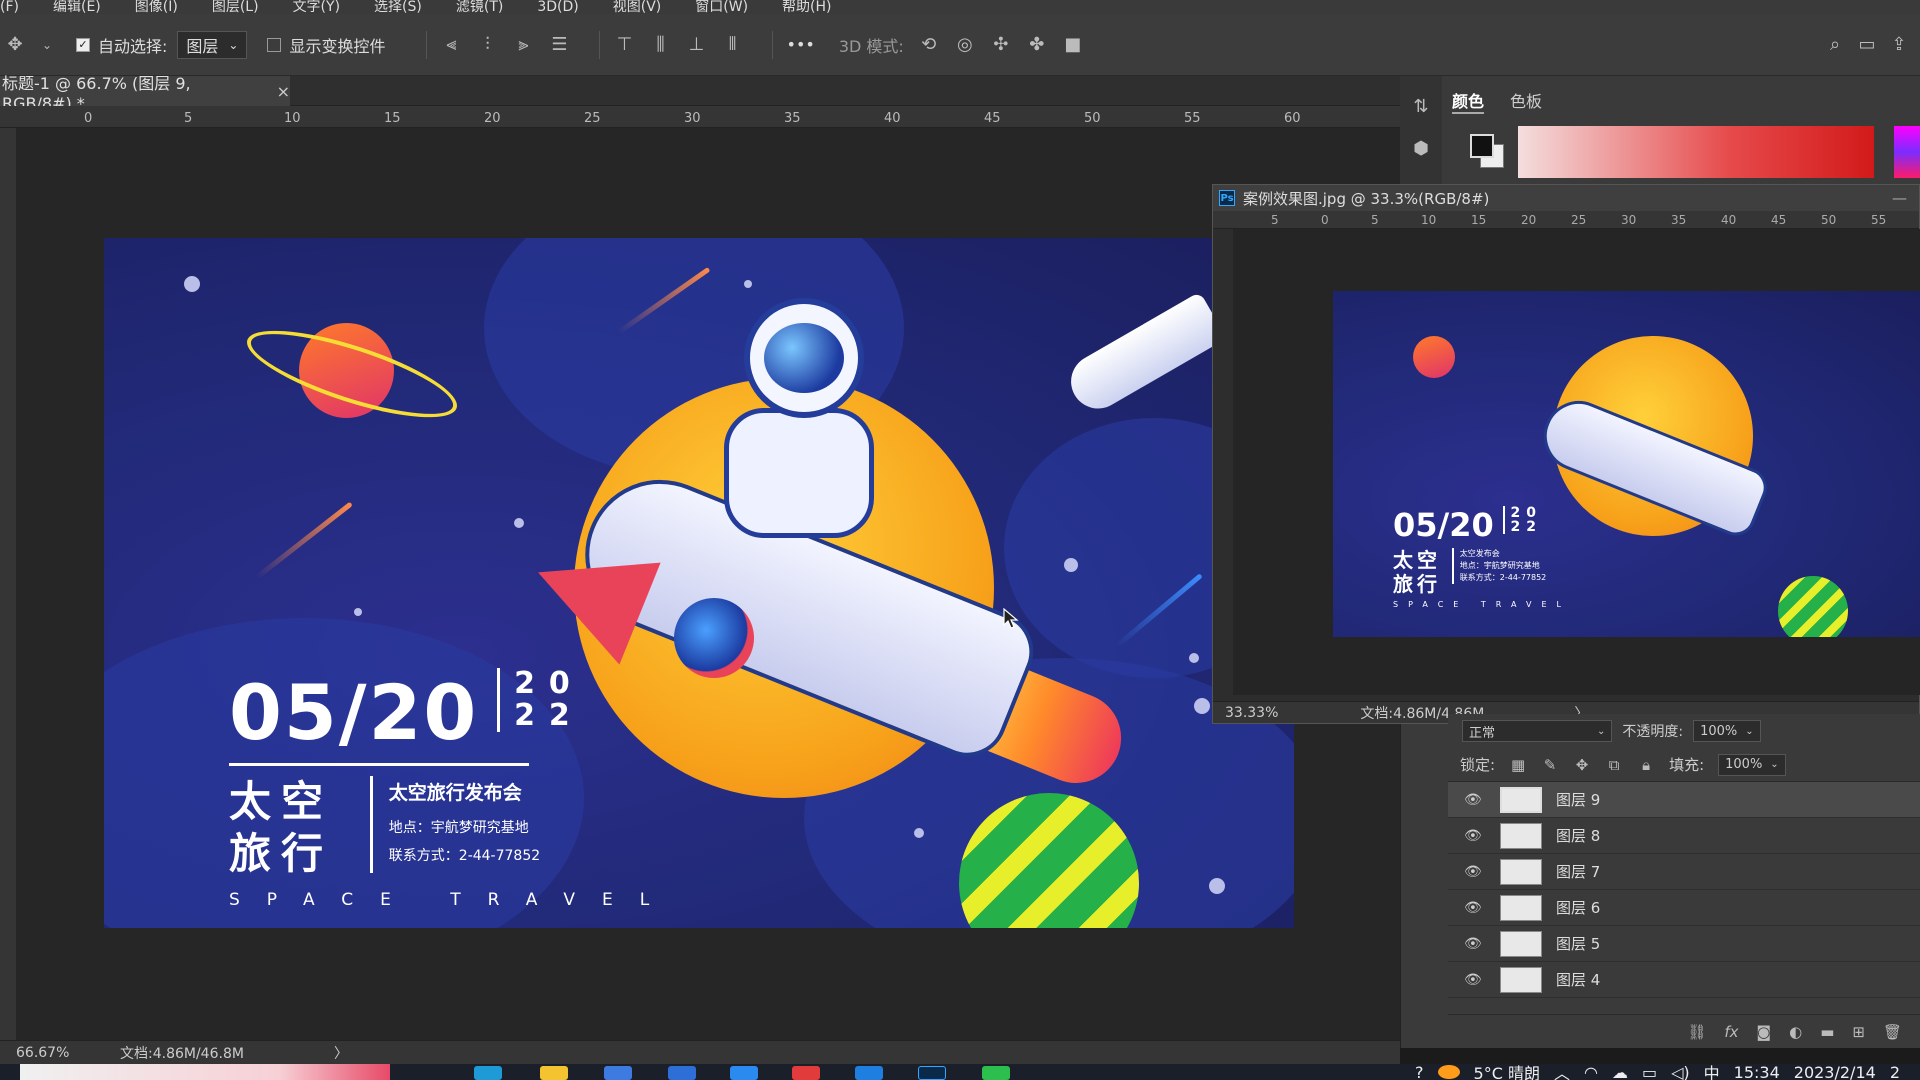 The width and height of the screenshot is (1920, 1080). What do you see at coordinates (1614, 765) in the screenshot?
I see `lock-artboard-icon: ⧉` at bounding box center [1614, 765].